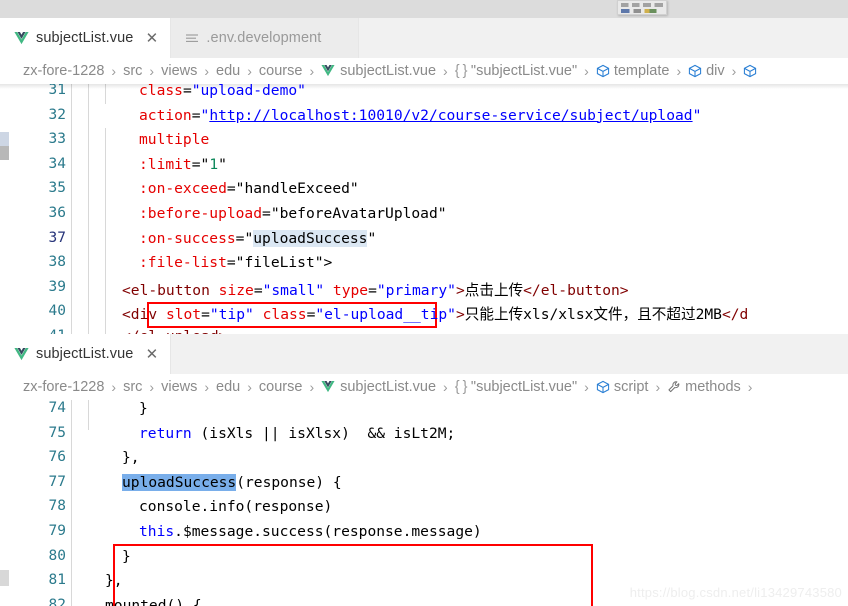 Image resolution: width=848 pixels, height=606 pixels. What do you see at coordinates (706, 71) in the screenshot?
I see `breadcrumb-item-div: div` at bounding box center [706, 71].